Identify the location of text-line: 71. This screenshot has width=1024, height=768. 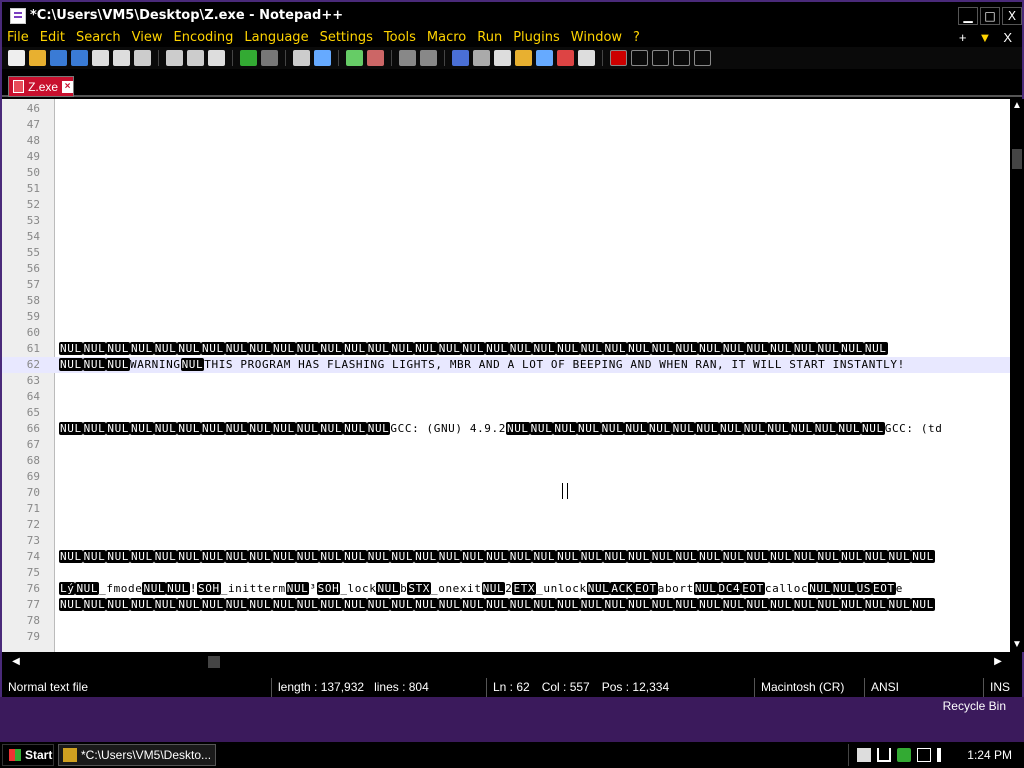
(506, 509).